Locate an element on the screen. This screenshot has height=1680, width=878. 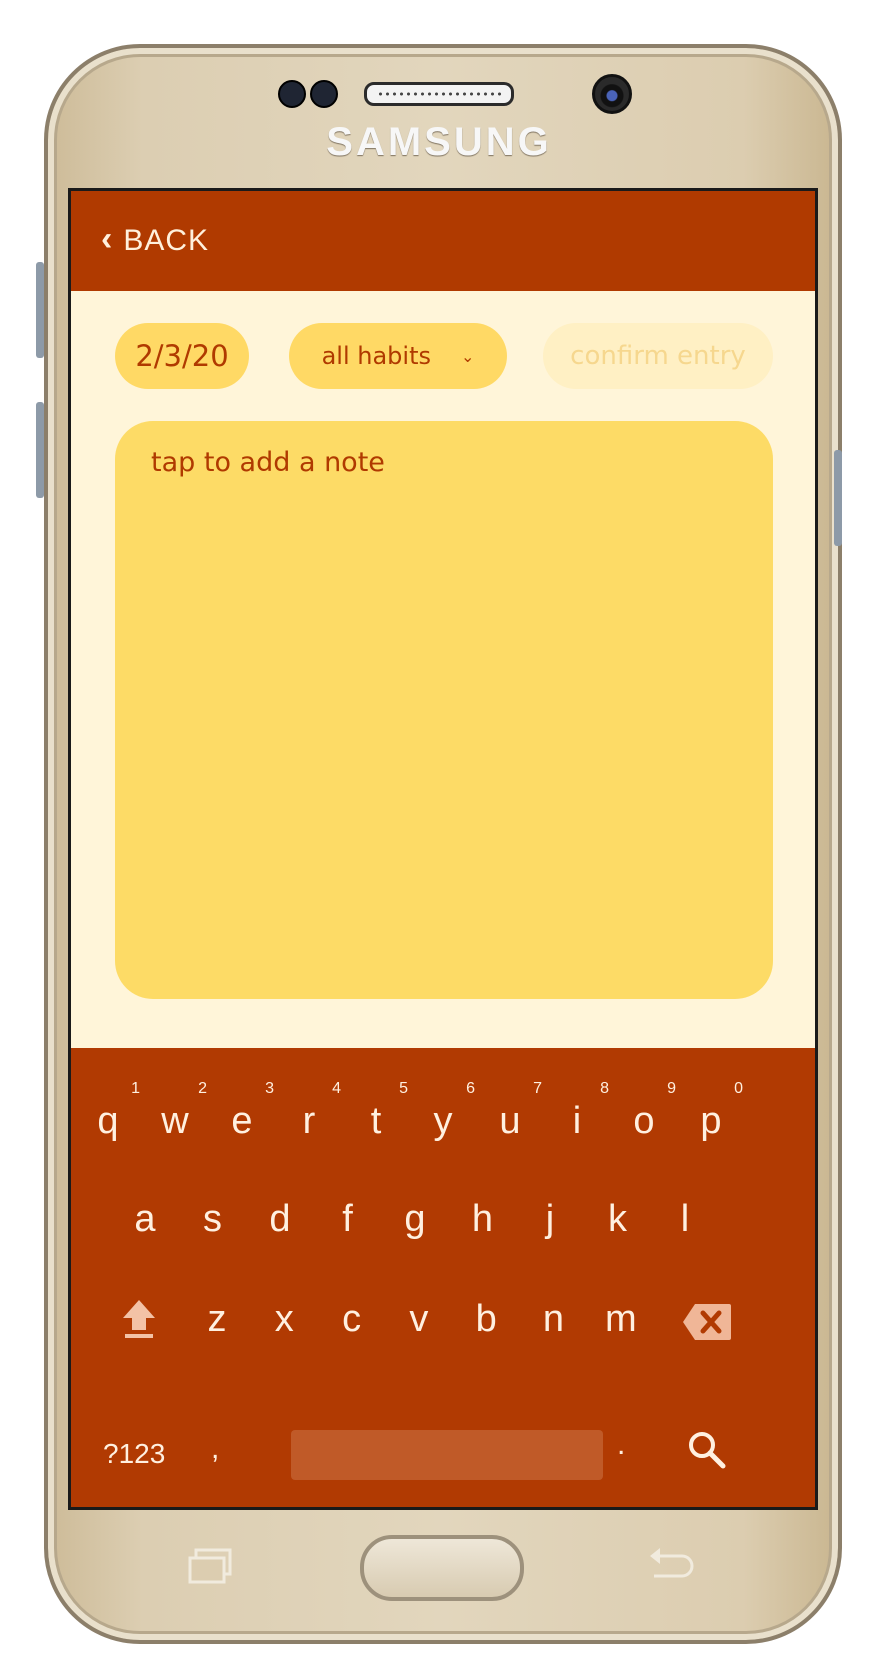
key-u: u7 is located at coordinates (511, 1111).